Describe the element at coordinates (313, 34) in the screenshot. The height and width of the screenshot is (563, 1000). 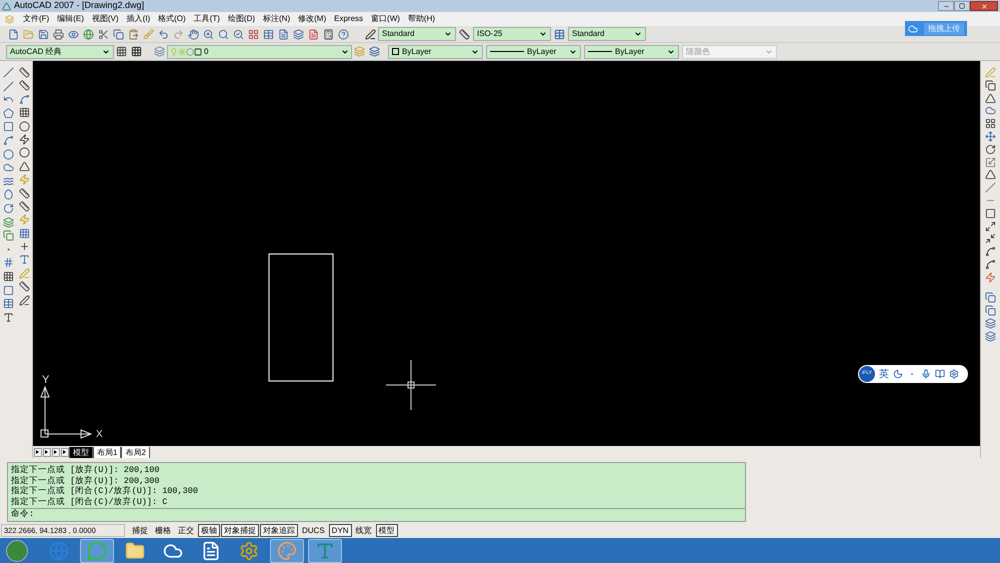
I see `markup-icon` at that location.